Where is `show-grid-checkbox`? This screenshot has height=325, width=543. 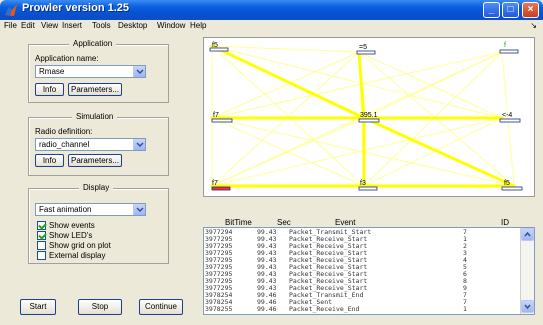
show-grid-checkbox is located at coordinates (41, 245).